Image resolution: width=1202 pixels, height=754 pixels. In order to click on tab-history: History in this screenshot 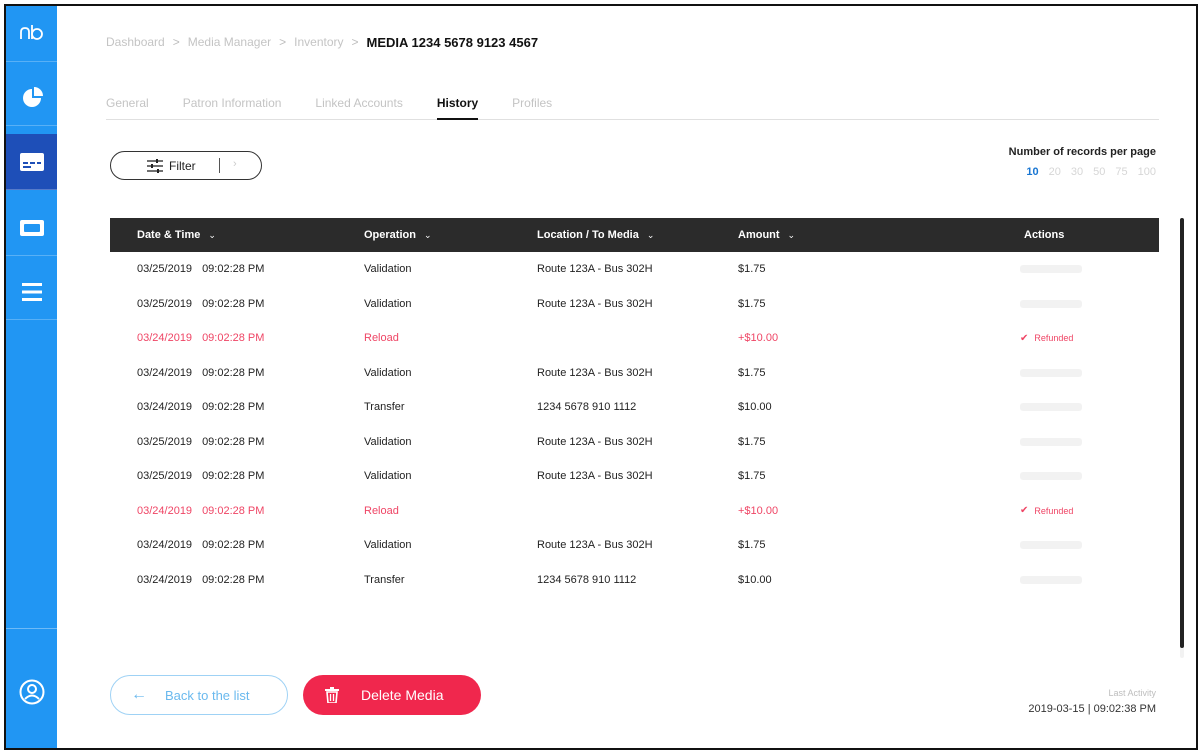, I will do `click(457, 107)`.